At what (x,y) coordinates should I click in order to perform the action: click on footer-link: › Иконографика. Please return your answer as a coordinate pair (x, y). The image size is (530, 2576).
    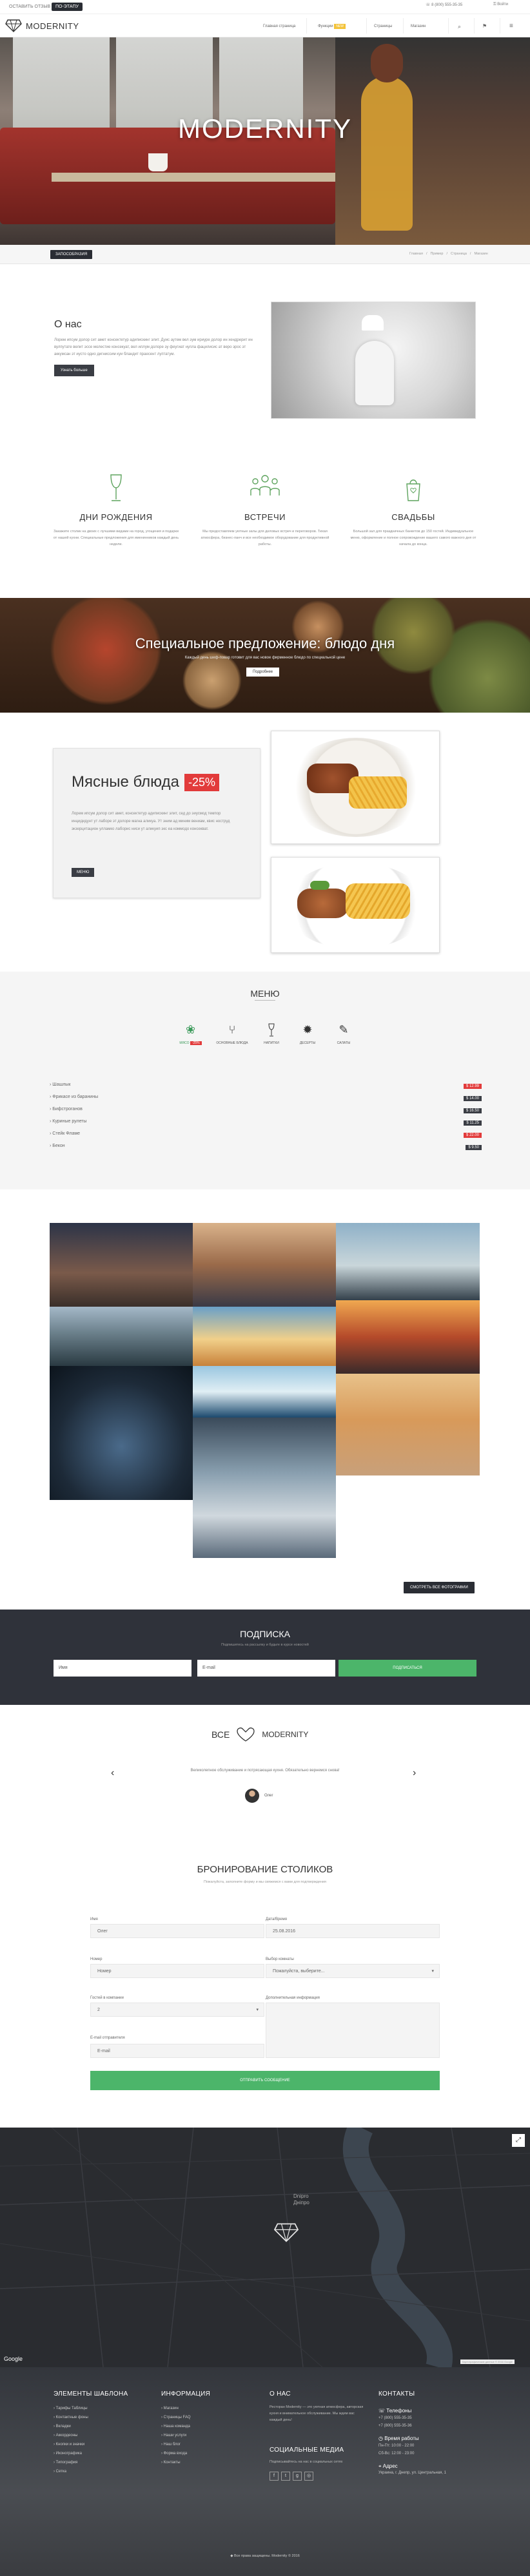
    Looking at the image, I should click on (102, 2453).